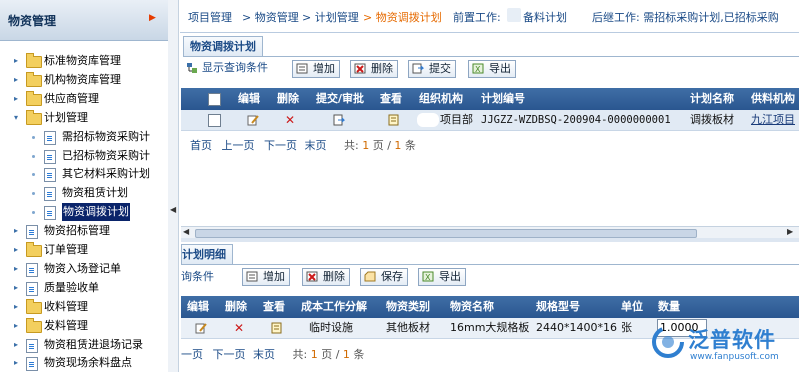 Image resolution: width=799 pixels, height=372 pixels. What do you see at coordinates (277, 328) in the screenshot?
I see `detail-view-icon` at bounding box center [277, 328].